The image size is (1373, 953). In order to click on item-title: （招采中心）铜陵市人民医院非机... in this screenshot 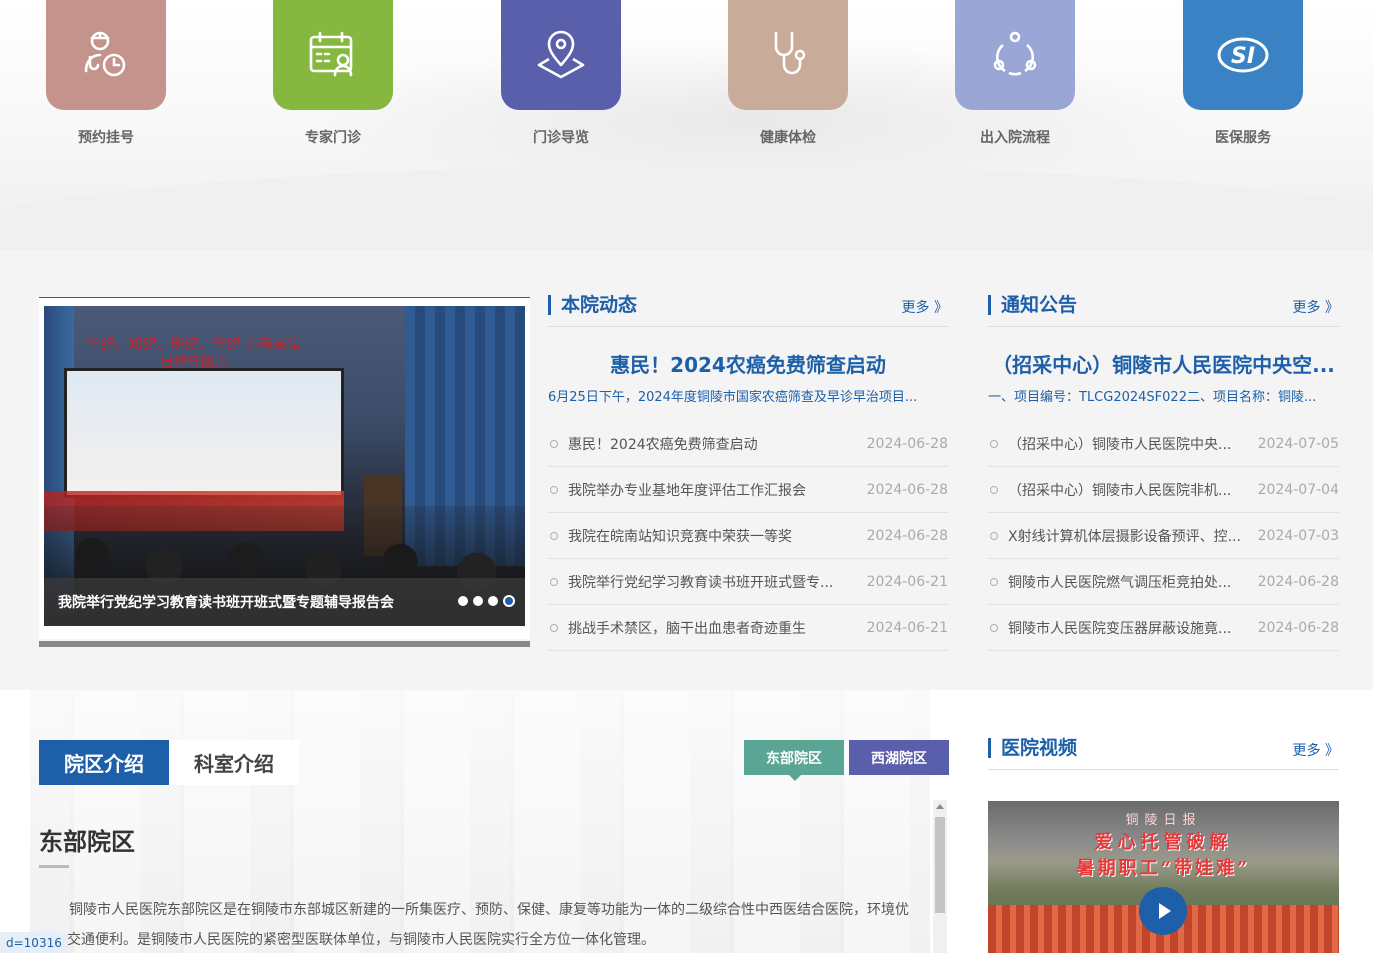, I will do `click(1127, 490)`.